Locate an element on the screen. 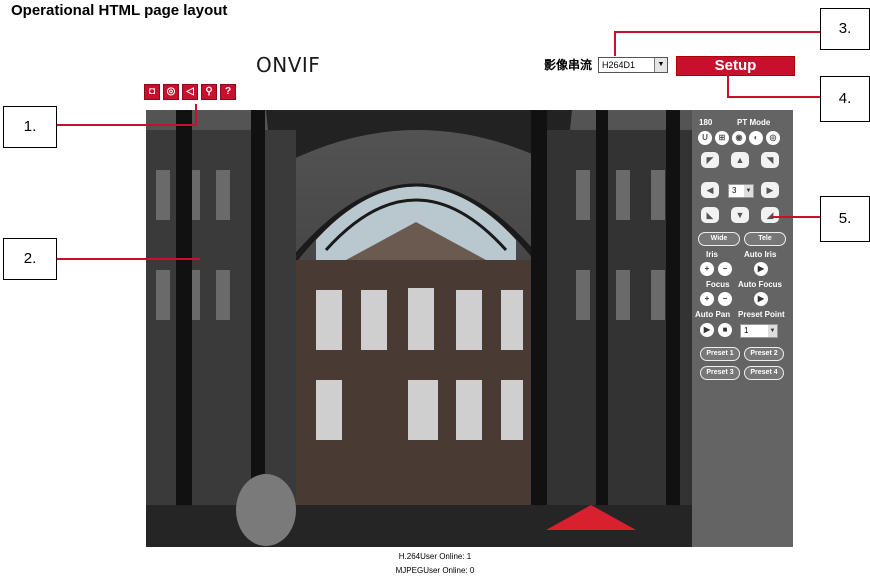 The image size is (870, 582). pt-mode-grid-icon: ⊞ is located at coordinates (722, 138).